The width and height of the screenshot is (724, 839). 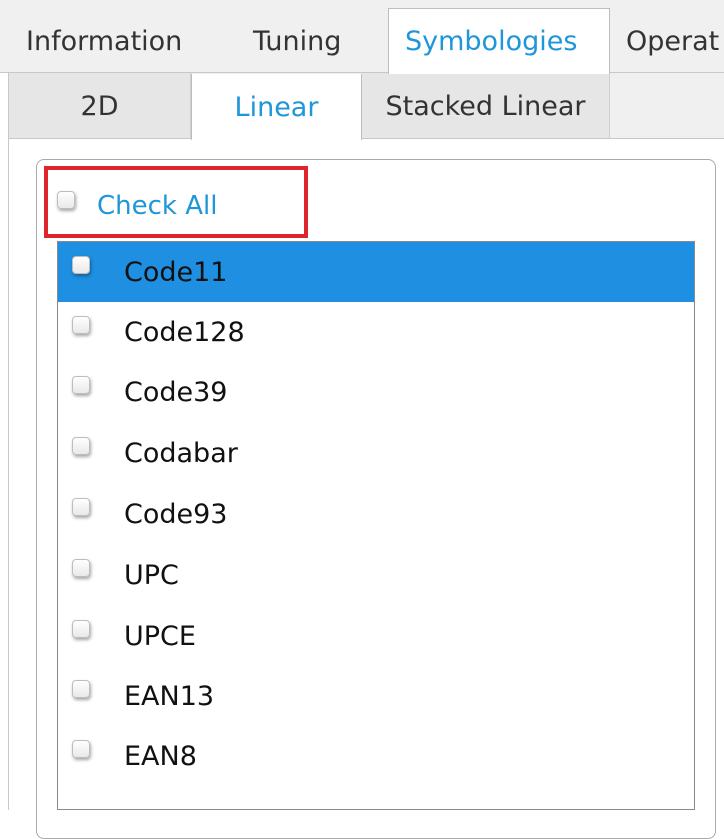 I want to click on tab-symbologies: Symbologies, so click(x=499, y=41).